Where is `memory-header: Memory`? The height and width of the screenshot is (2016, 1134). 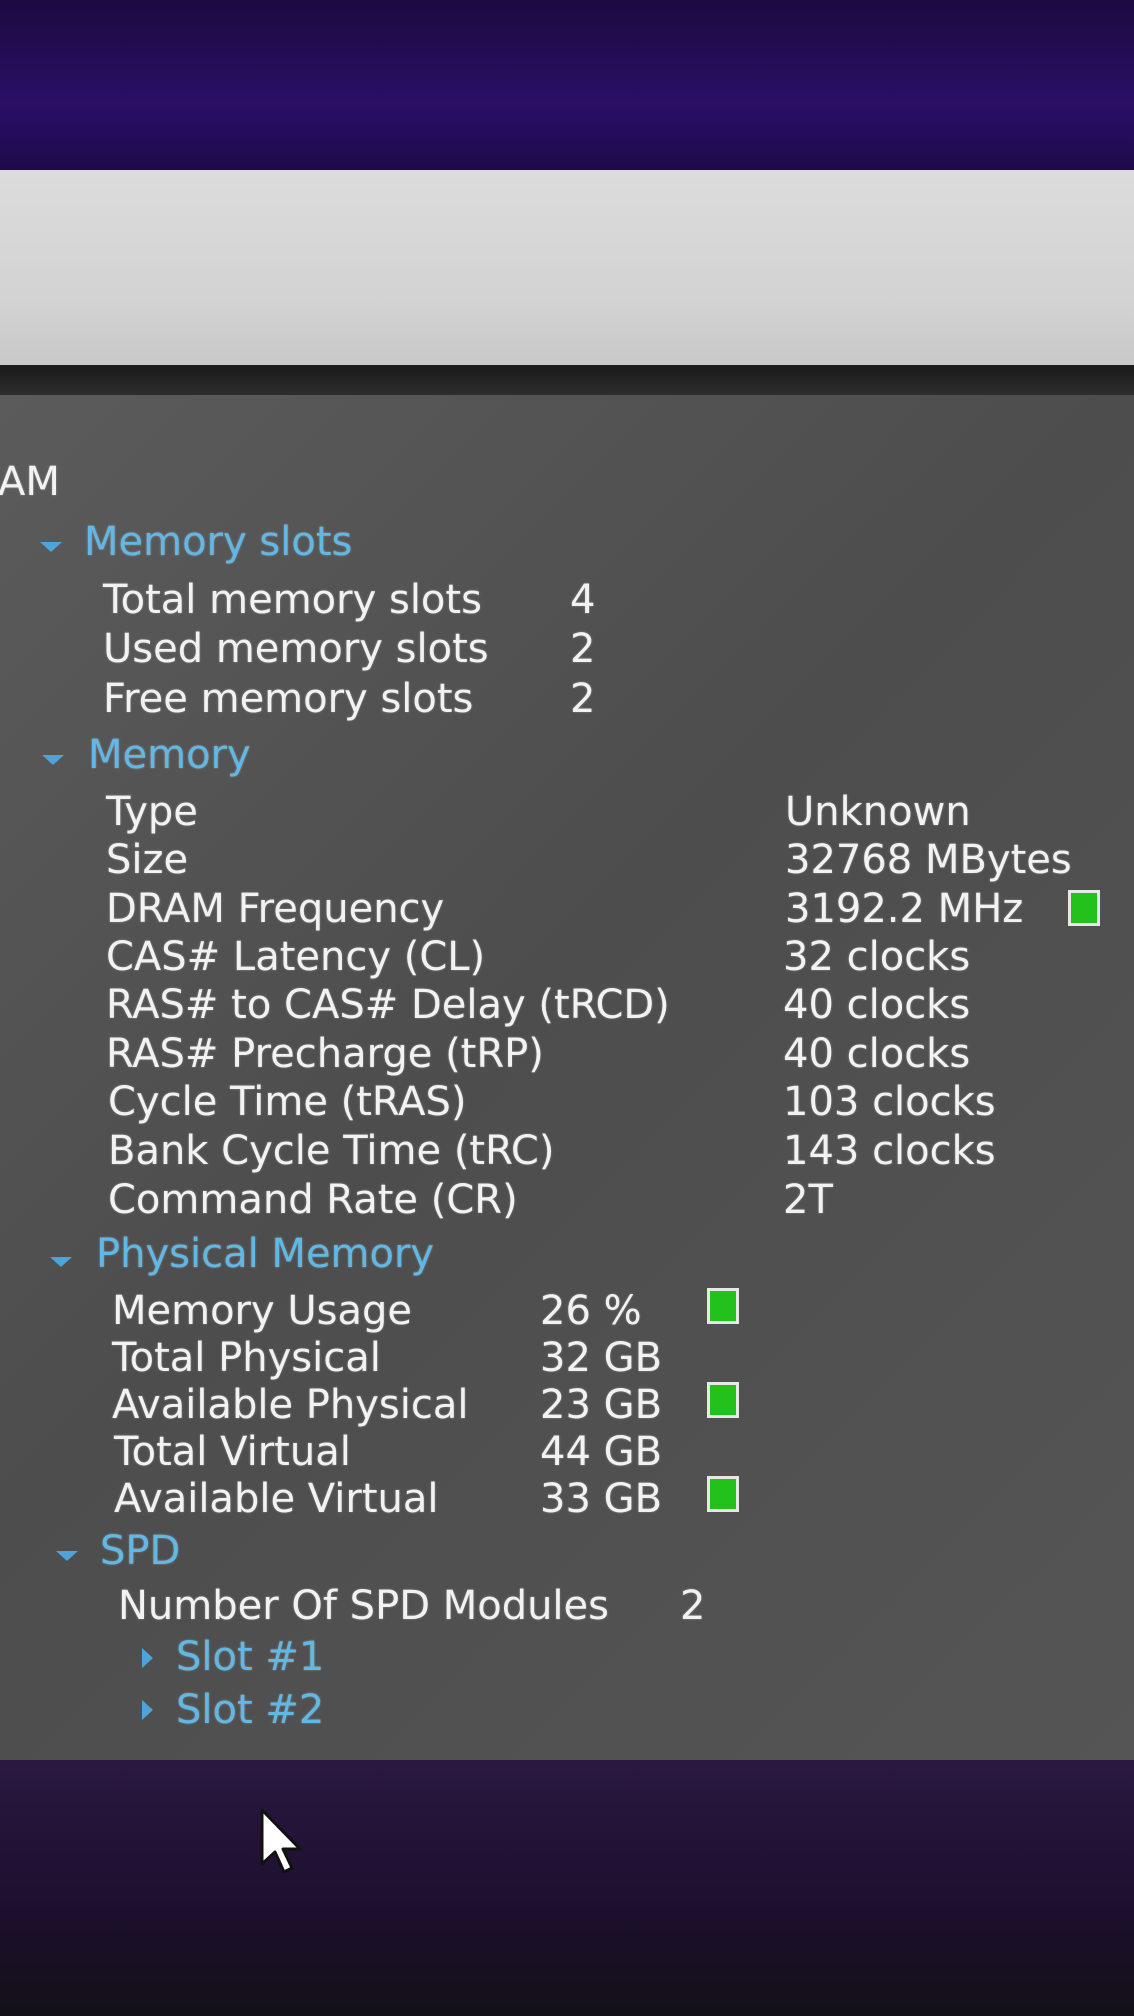 memory-header: Memory is located at coordinates (169, 755).